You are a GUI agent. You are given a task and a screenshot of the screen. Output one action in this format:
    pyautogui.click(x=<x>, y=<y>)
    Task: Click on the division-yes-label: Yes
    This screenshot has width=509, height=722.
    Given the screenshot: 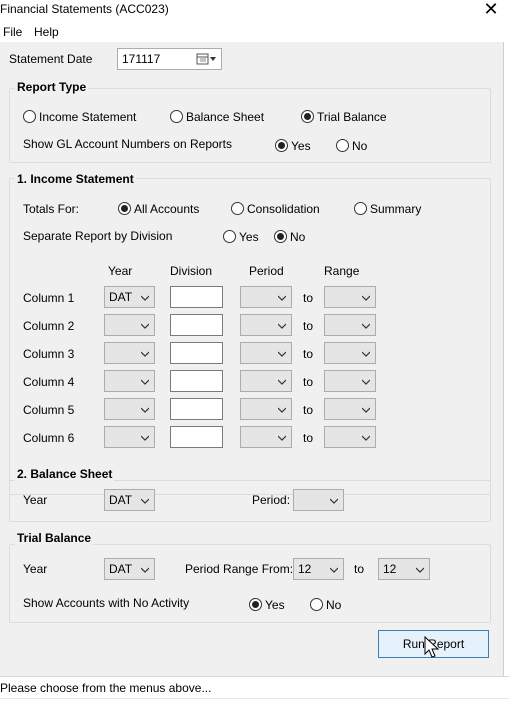 What is the action you would take?
    pyautogui.click(x=249, y=237)
    